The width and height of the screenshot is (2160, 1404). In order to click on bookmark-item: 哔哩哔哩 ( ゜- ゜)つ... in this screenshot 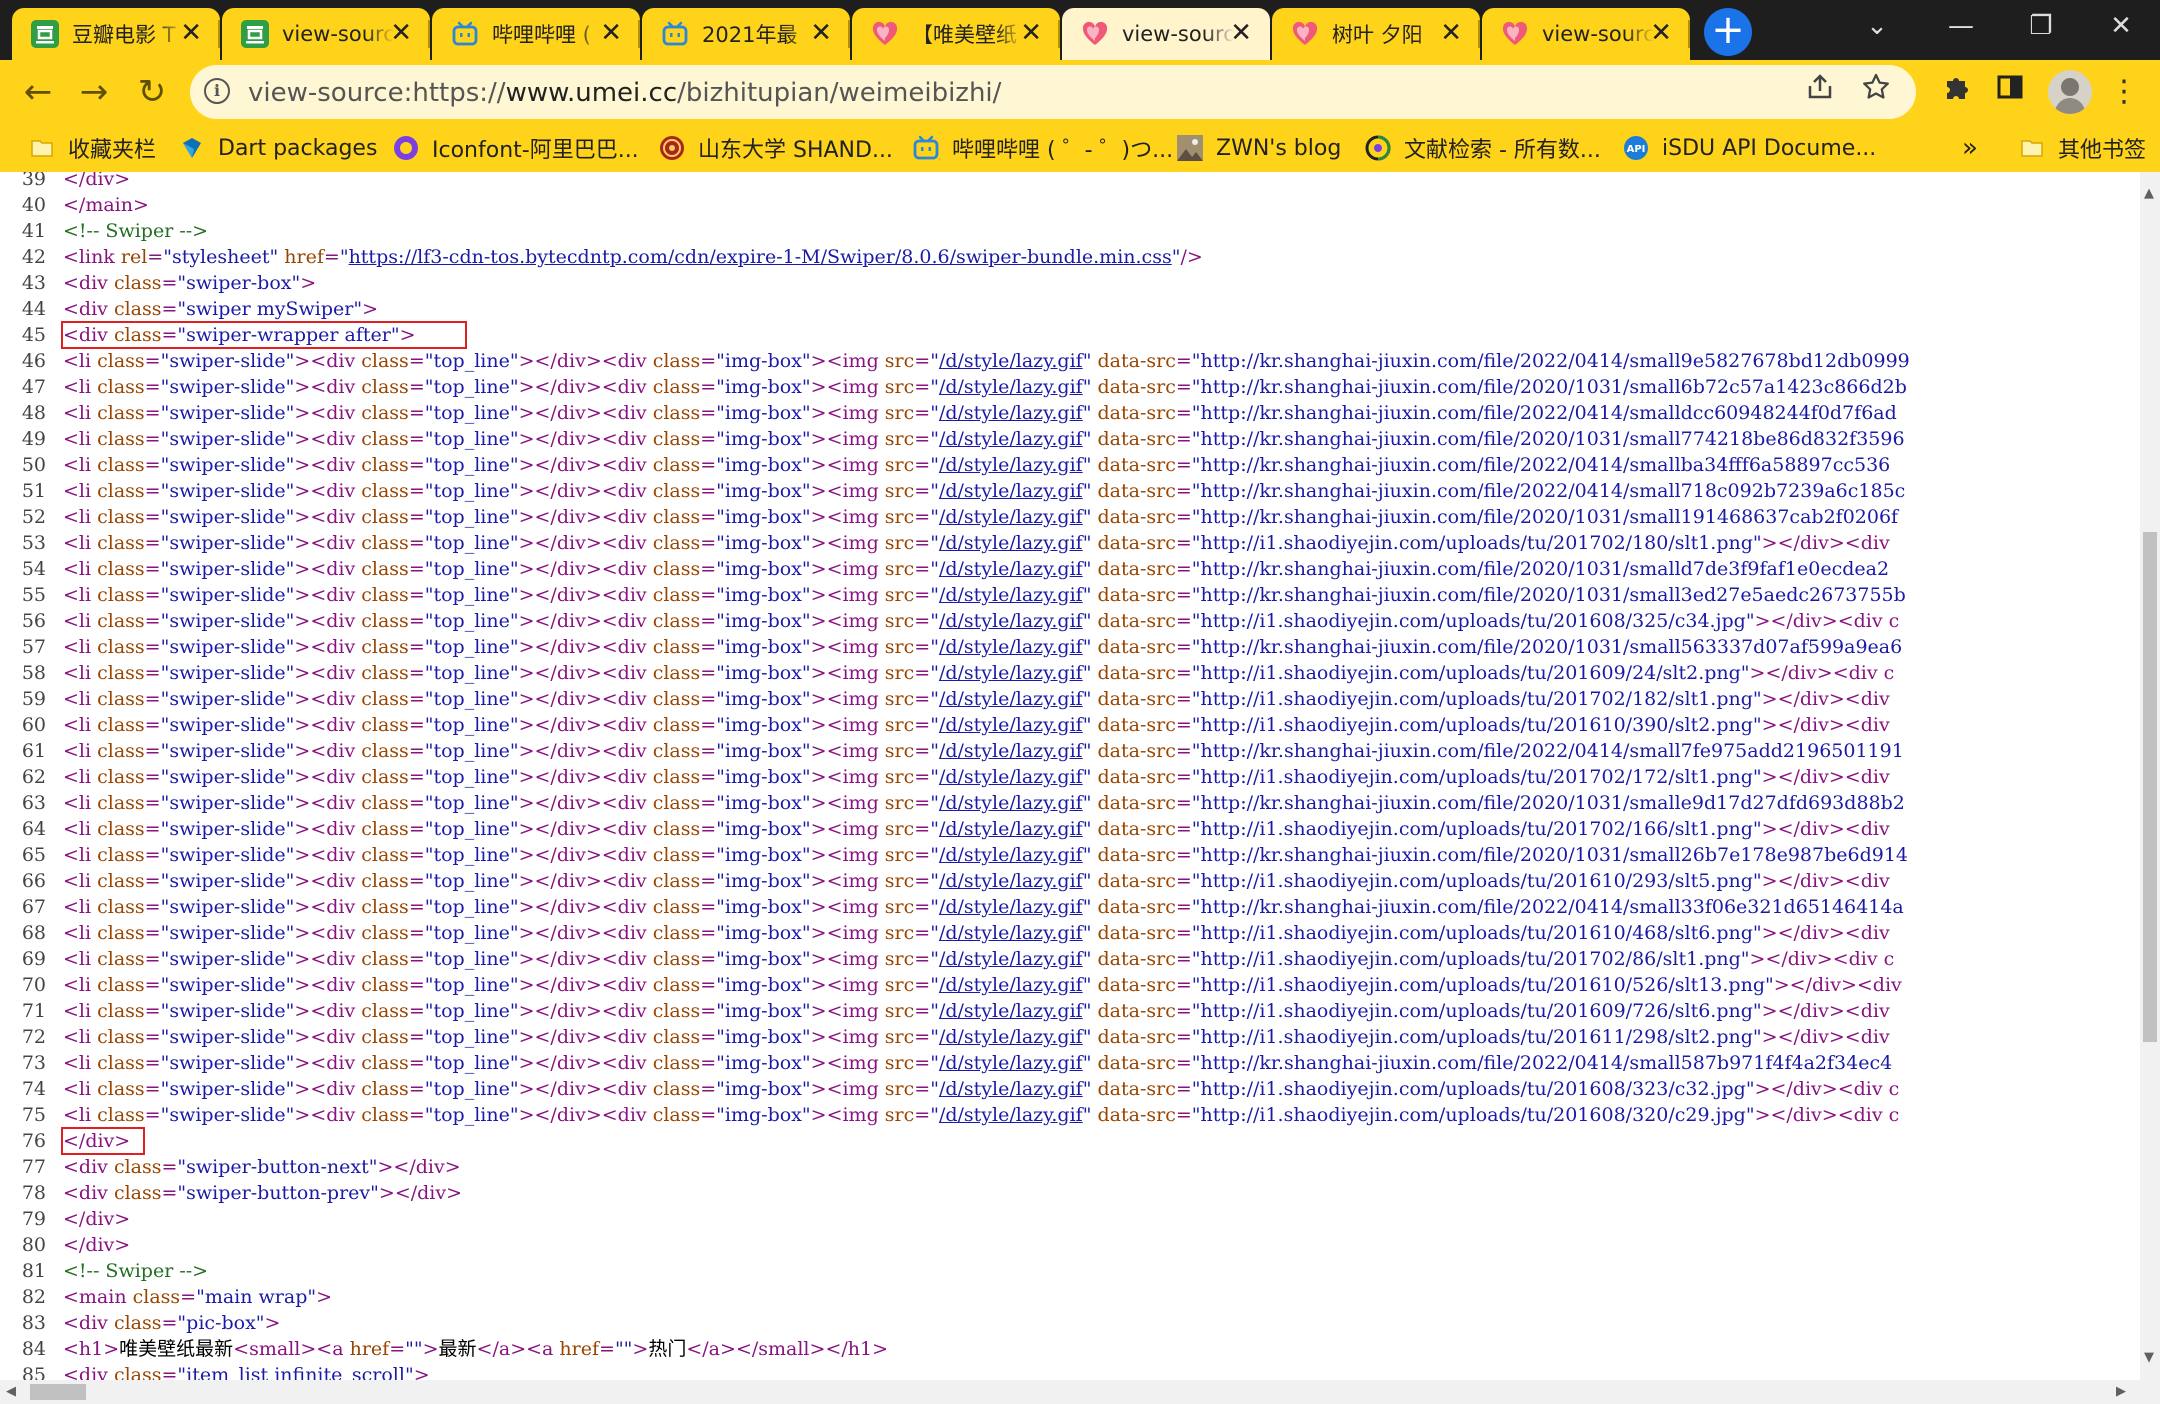, I will do `click(1042, 148)`.